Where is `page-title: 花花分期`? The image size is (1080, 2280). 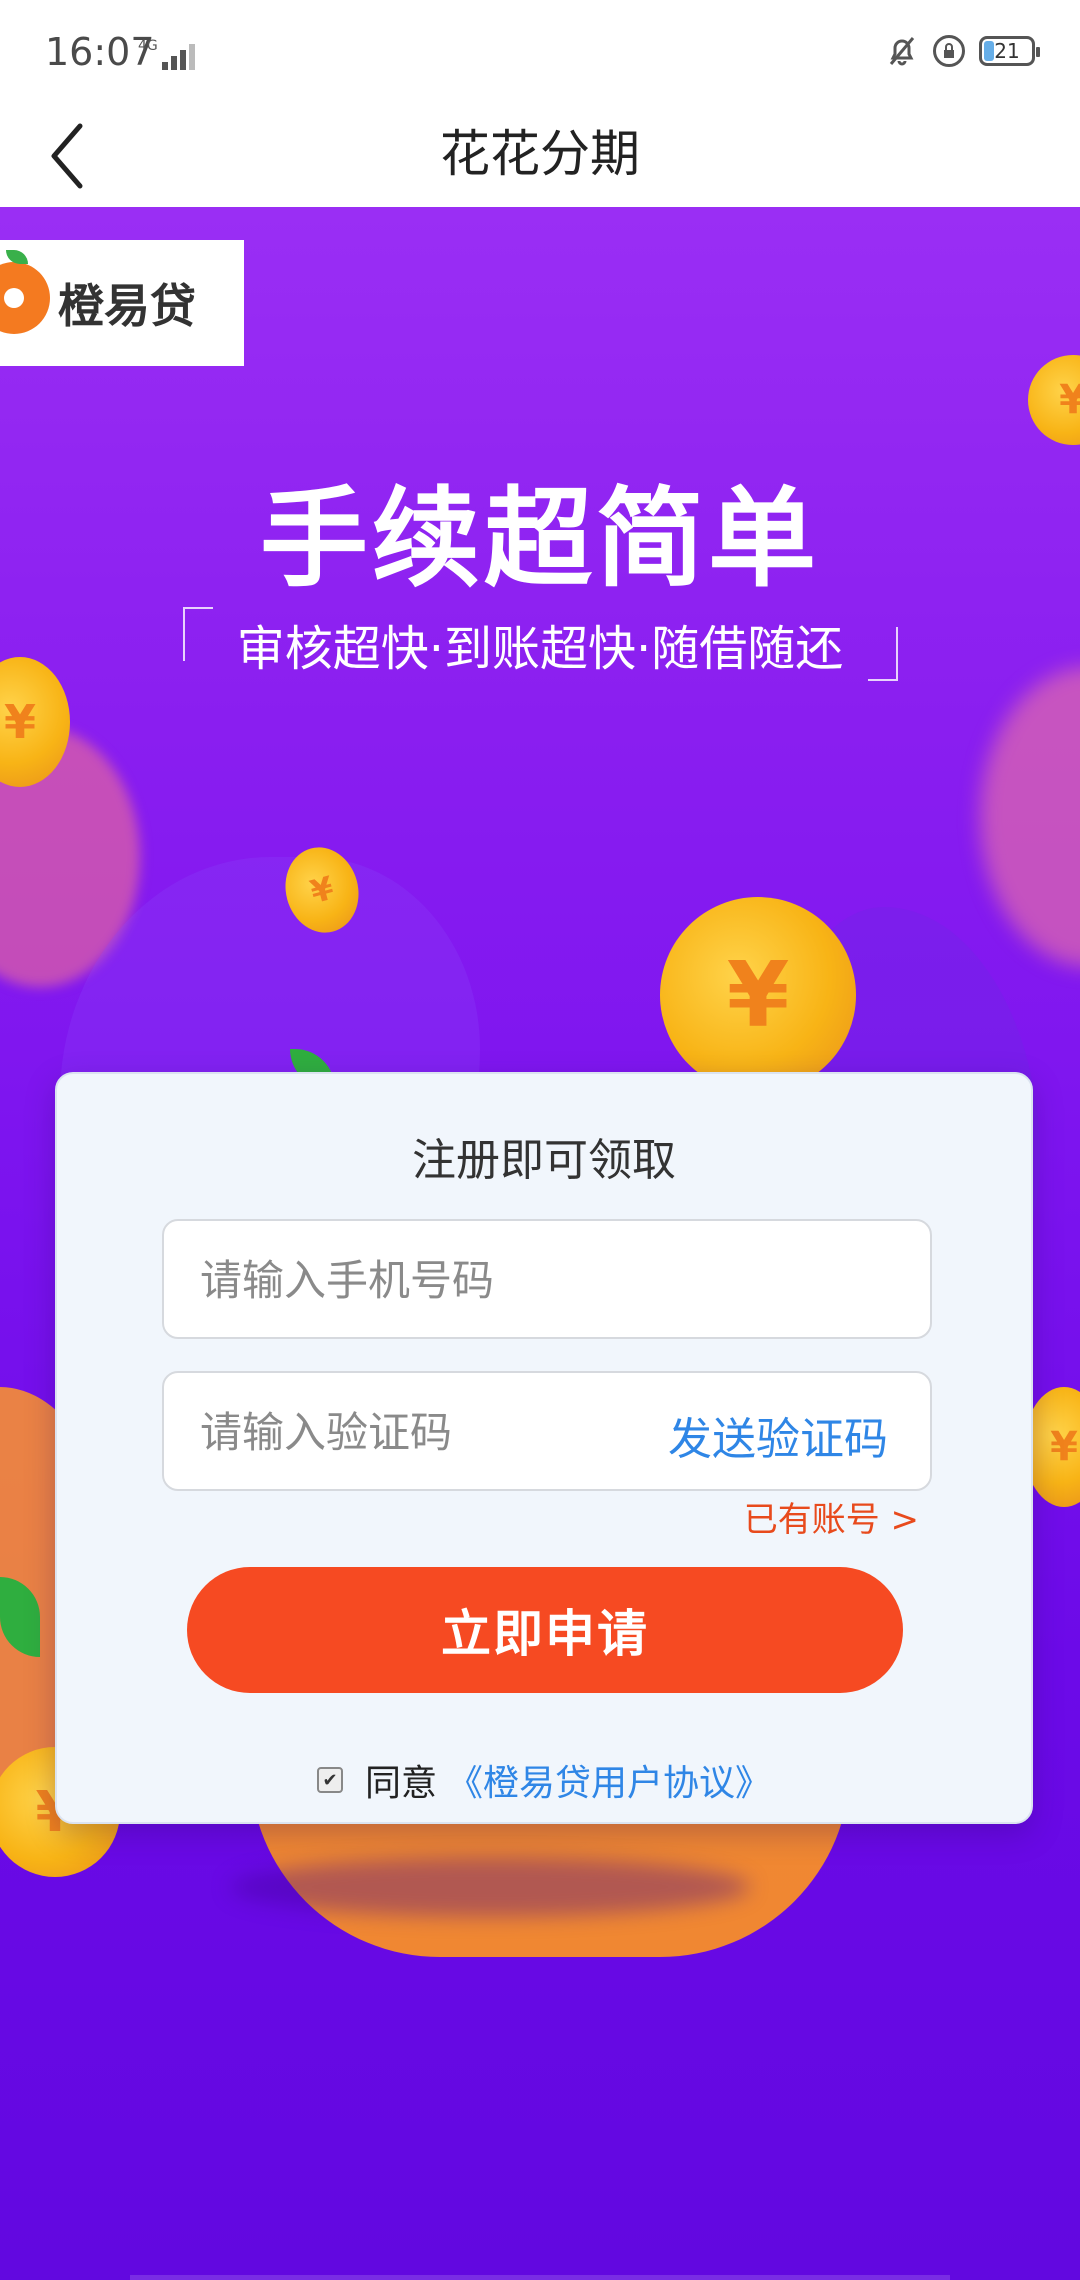
page-title: 花花分期 is located at coordinates (540, 154).